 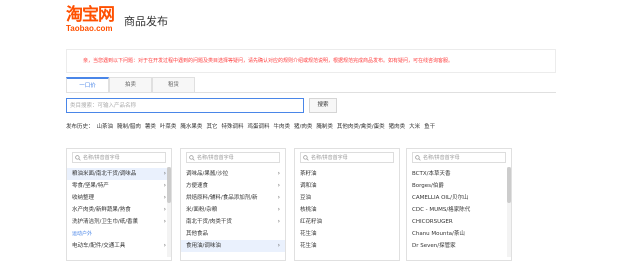 I want to click on history-item: 山茶油, so click(x=105, y=126).